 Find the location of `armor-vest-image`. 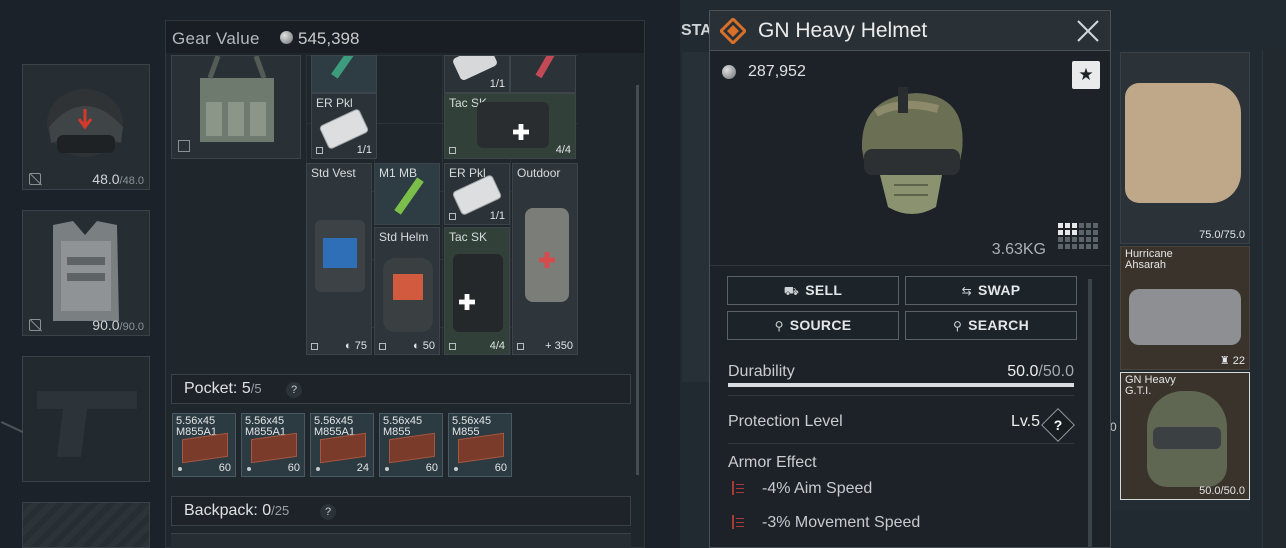

armor-vest-image is located at coordinates (1183, 143).